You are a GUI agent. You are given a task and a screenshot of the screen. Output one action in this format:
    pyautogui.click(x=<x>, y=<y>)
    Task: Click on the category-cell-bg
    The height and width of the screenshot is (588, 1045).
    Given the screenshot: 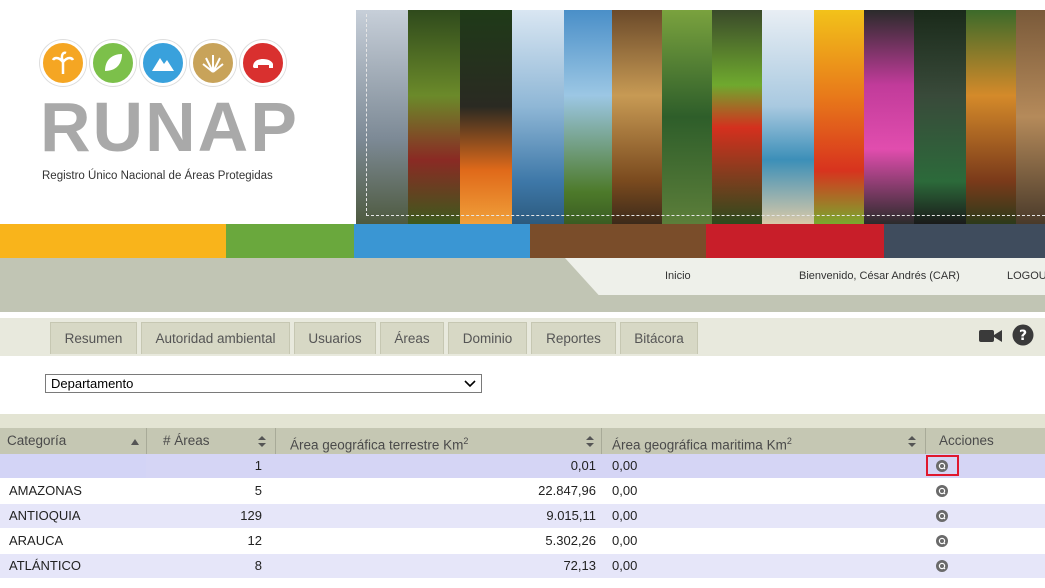 What is the action you would take?
    pyautogui.click(x=73, y=466)
    